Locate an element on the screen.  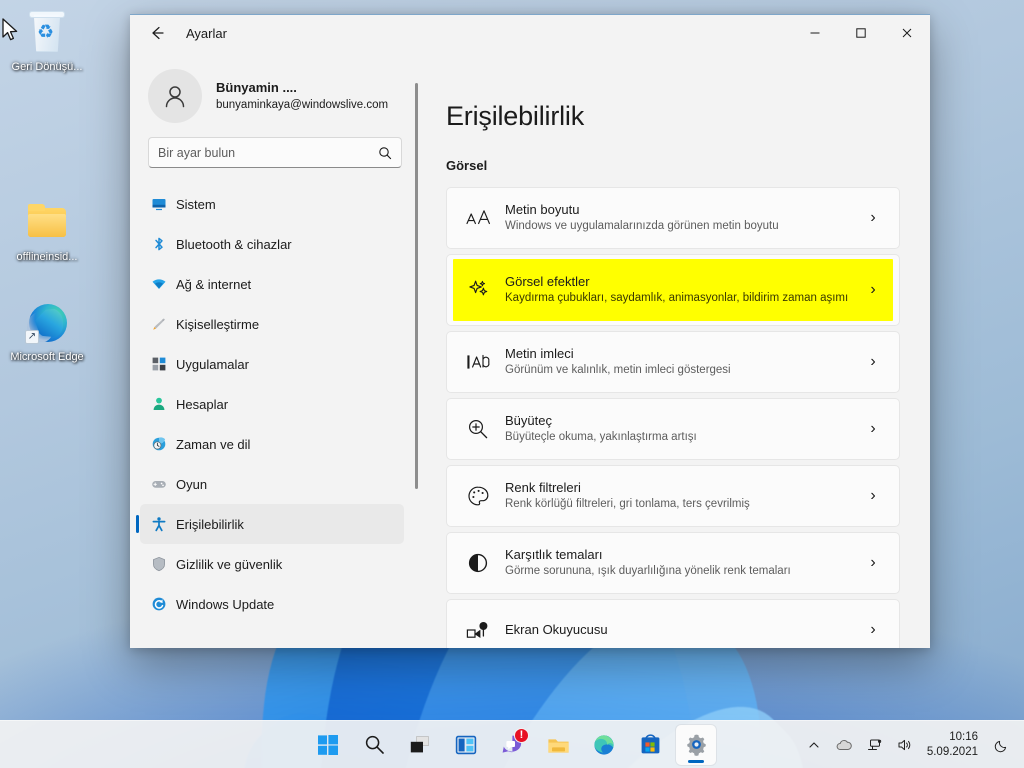
sidebar-item-bluetooth-cihazlar: Bluetooth & cihazlar is located at coordinates (272, 244).